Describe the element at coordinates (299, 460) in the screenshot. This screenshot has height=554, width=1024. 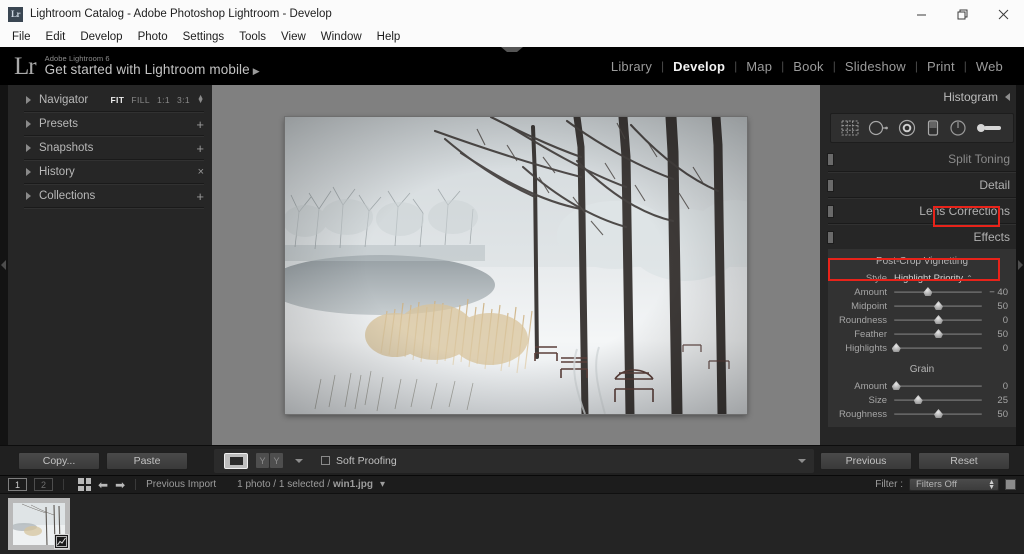
I see `chevron-down-icon` at that location.